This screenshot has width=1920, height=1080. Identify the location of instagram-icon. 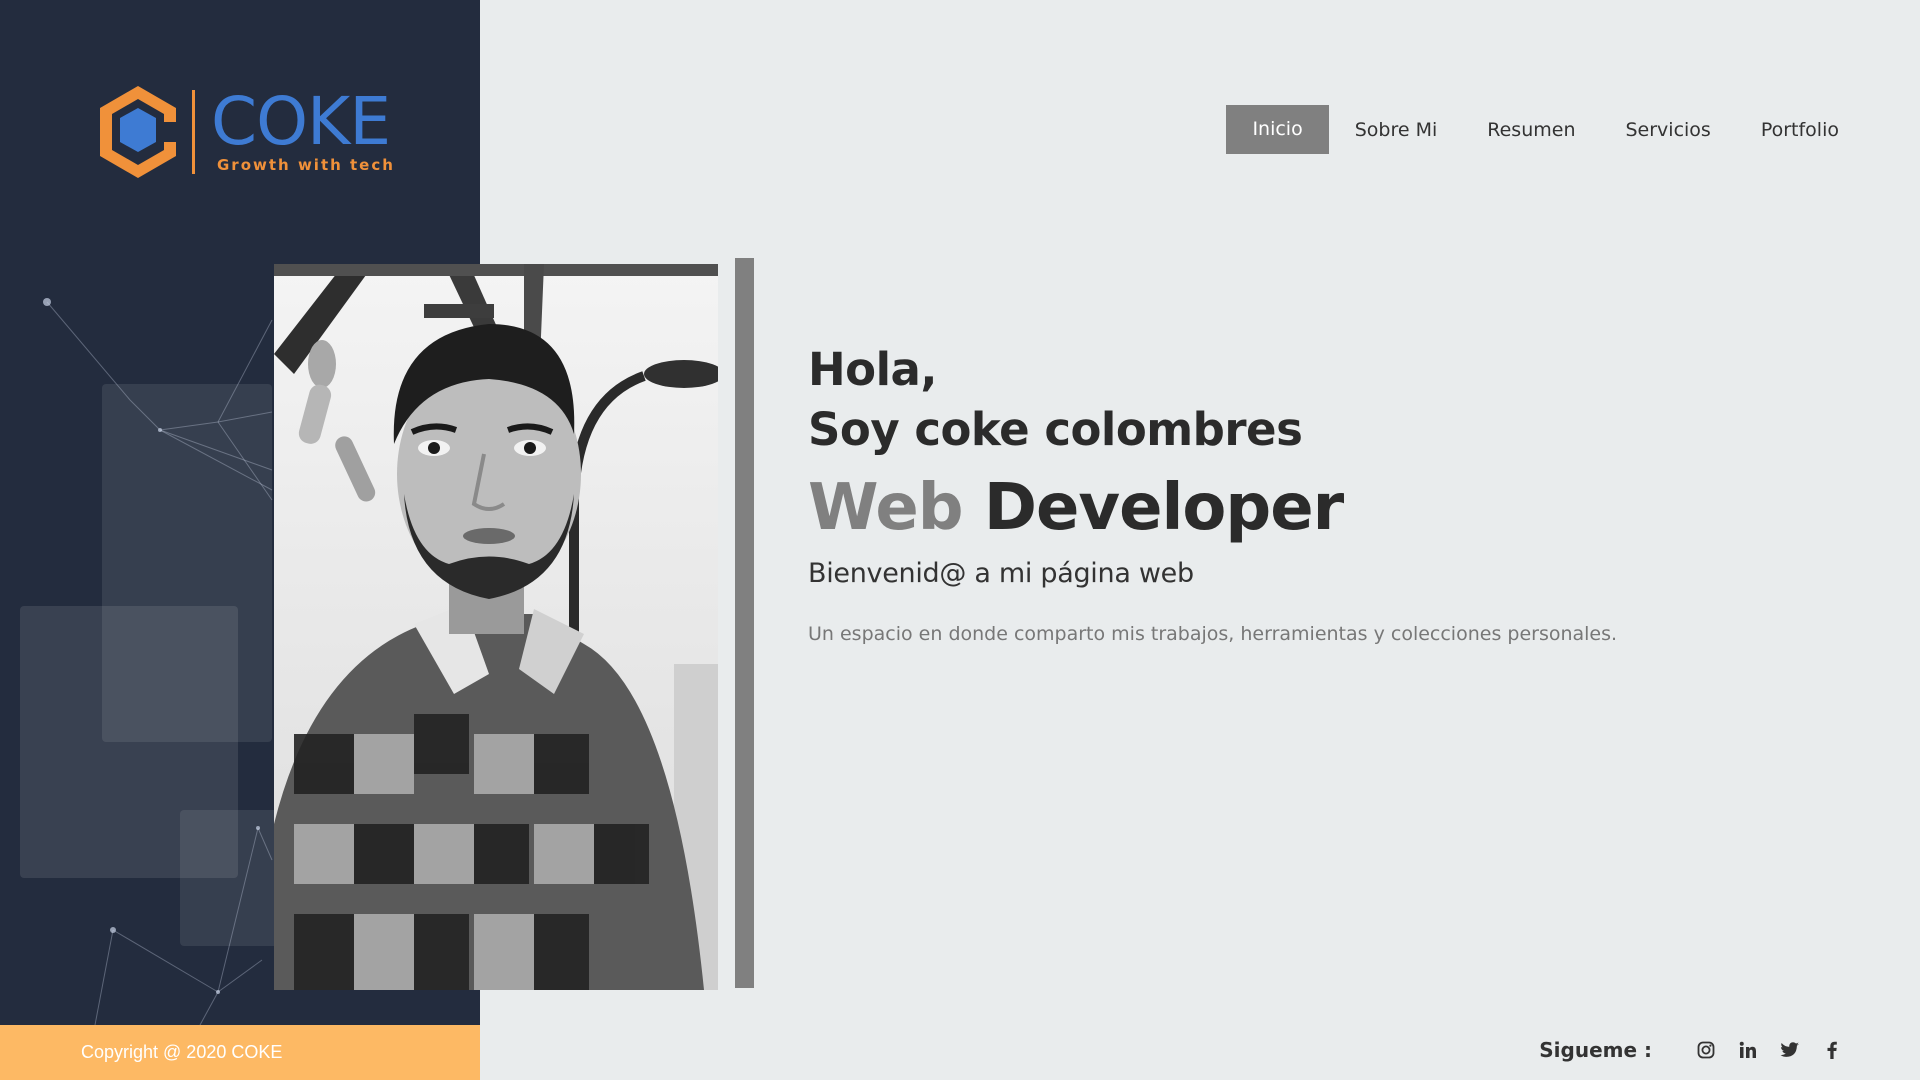
(1706, 1050).